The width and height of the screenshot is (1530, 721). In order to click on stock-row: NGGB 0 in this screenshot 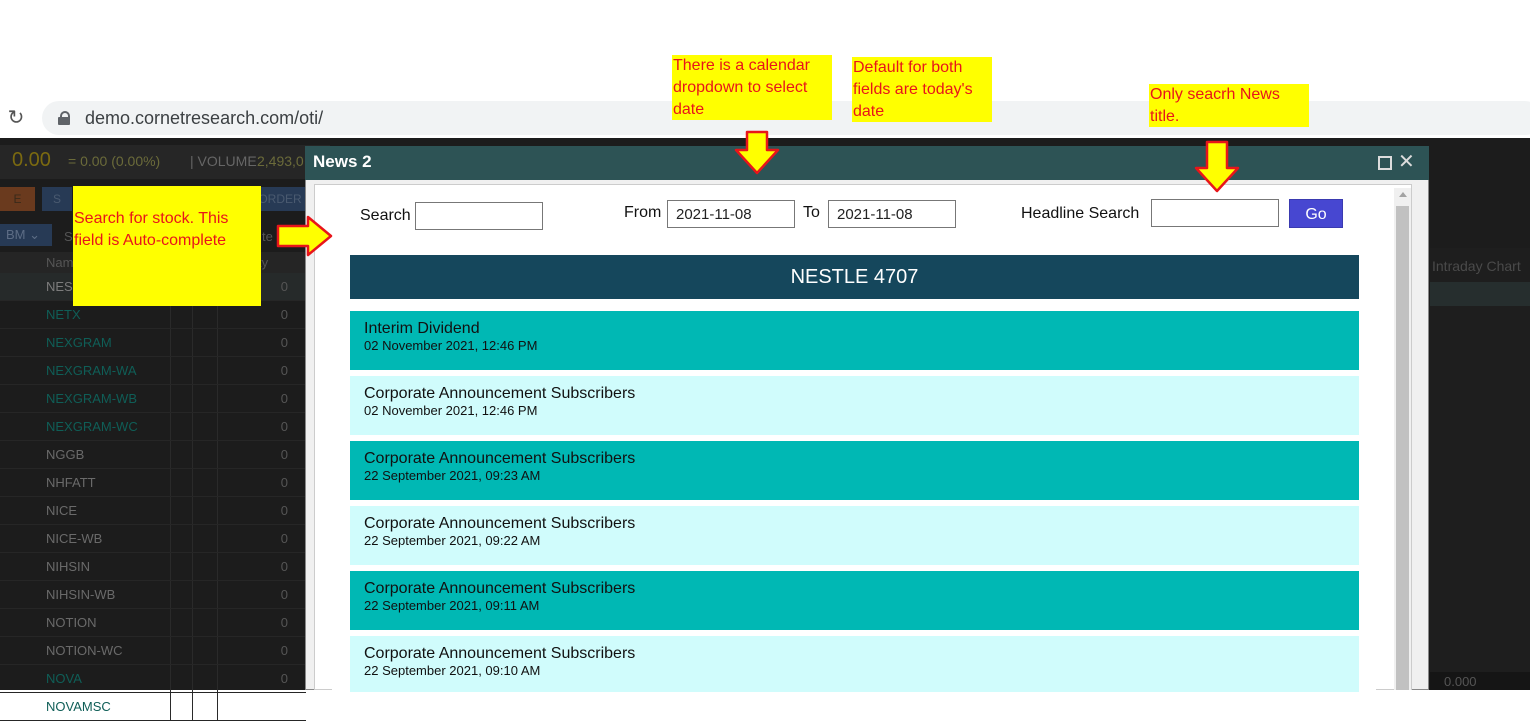, I will do `click(153, 455)`.